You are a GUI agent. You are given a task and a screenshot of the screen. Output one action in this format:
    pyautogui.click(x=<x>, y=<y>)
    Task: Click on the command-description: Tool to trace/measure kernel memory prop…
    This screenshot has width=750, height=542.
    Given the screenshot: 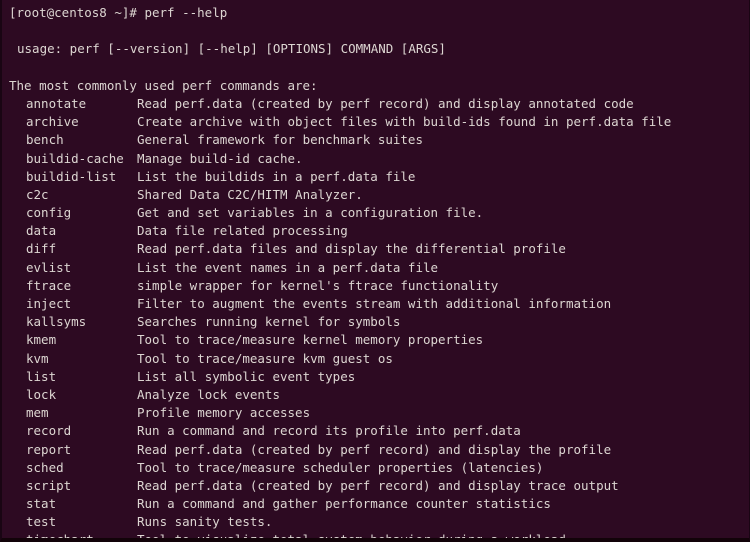 What is the action you would take?
    pyautogui.click(x=310, y=340)
    